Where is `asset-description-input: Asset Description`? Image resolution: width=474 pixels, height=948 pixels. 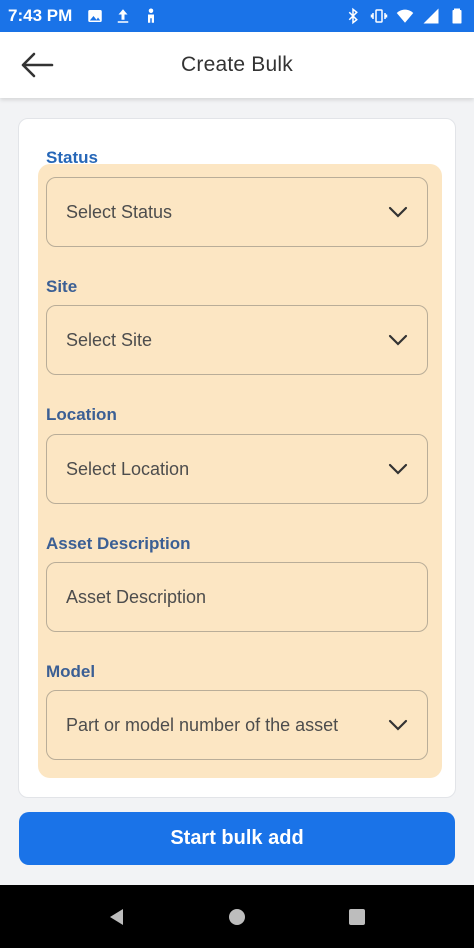
asset-description-input: Asset Description is located at coordinates (237, 597).